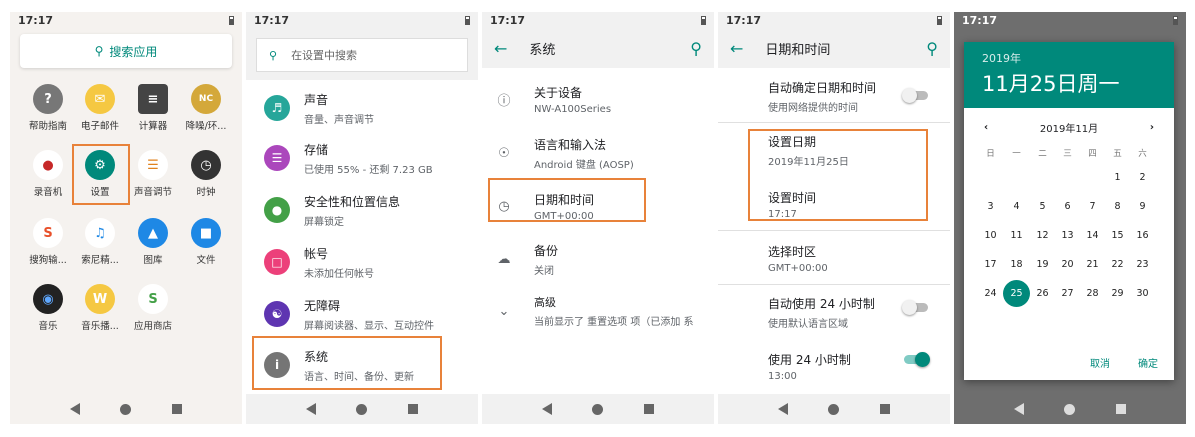 The width and height of the screenshot is (1195, 437). Describe the element at coordinates (1016, 206) in the screenshot. I see `calendar-day: 4` at that location.